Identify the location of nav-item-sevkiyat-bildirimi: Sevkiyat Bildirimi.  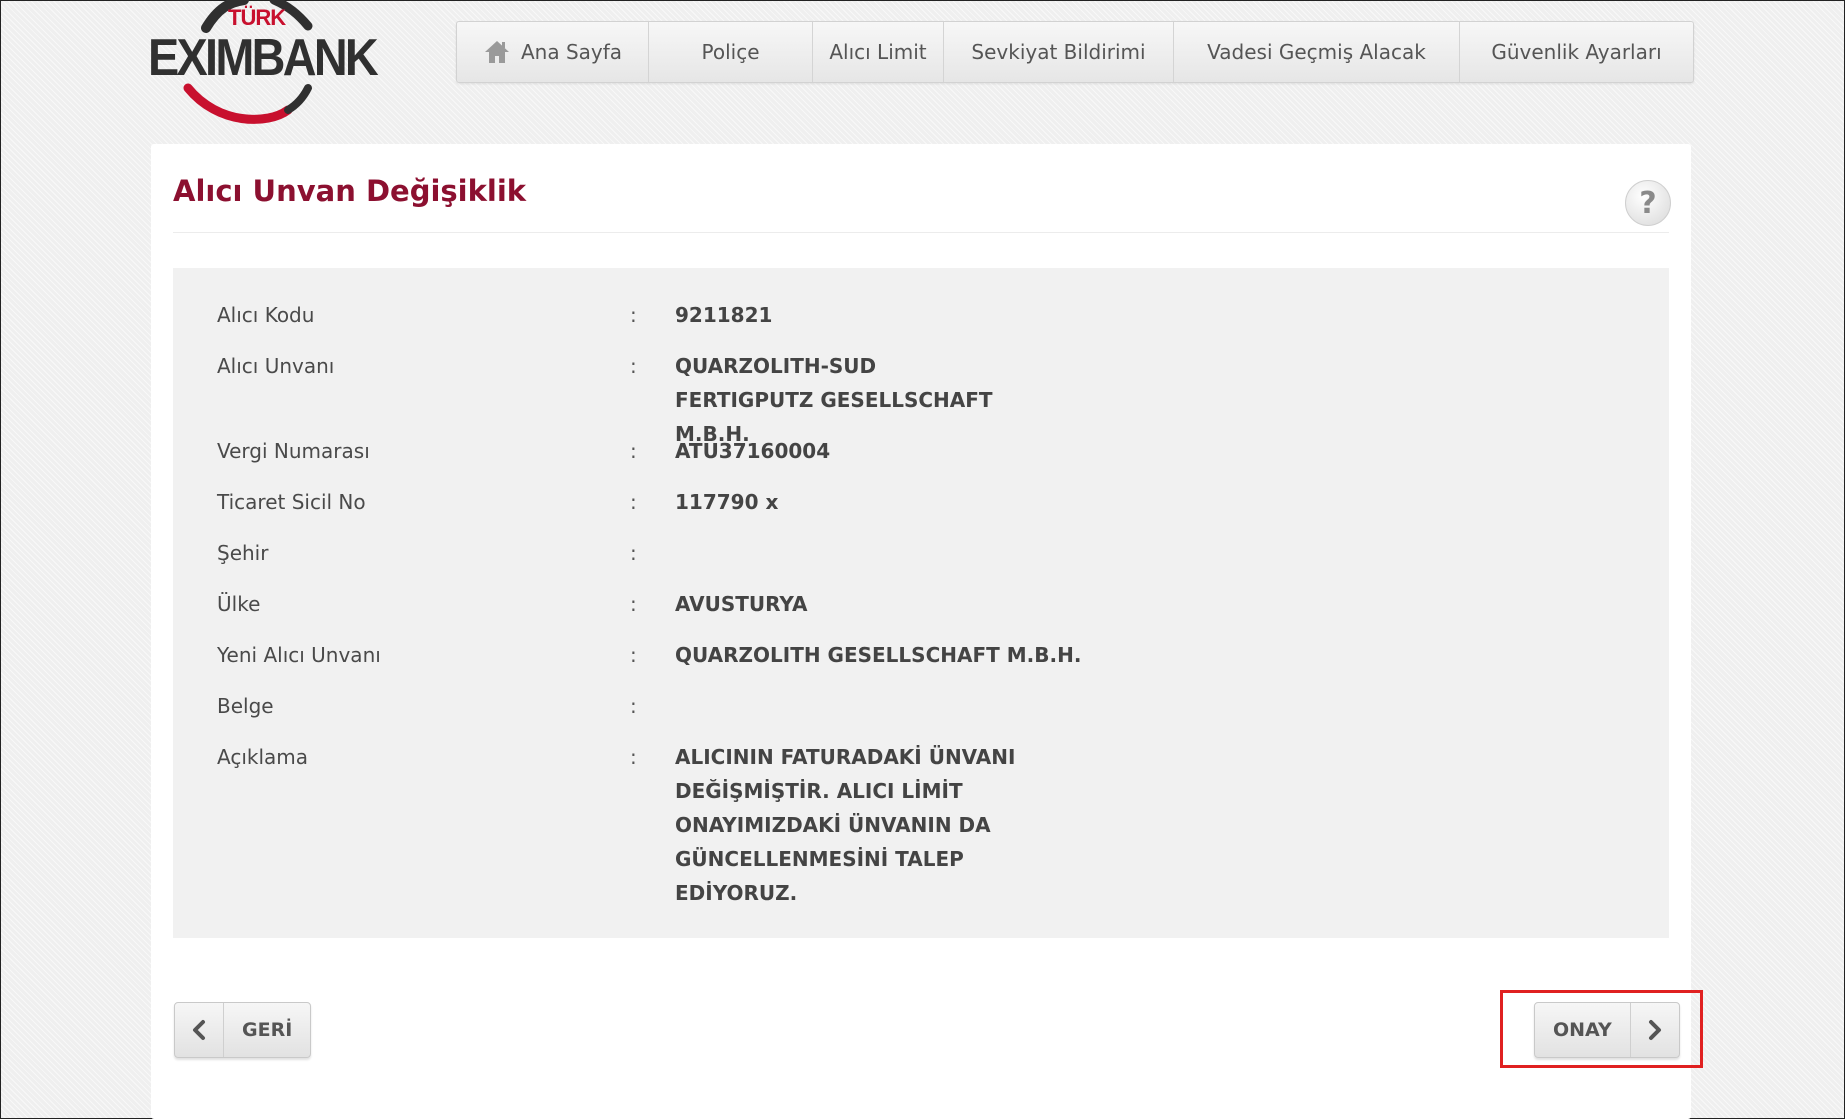
(1059, 52).